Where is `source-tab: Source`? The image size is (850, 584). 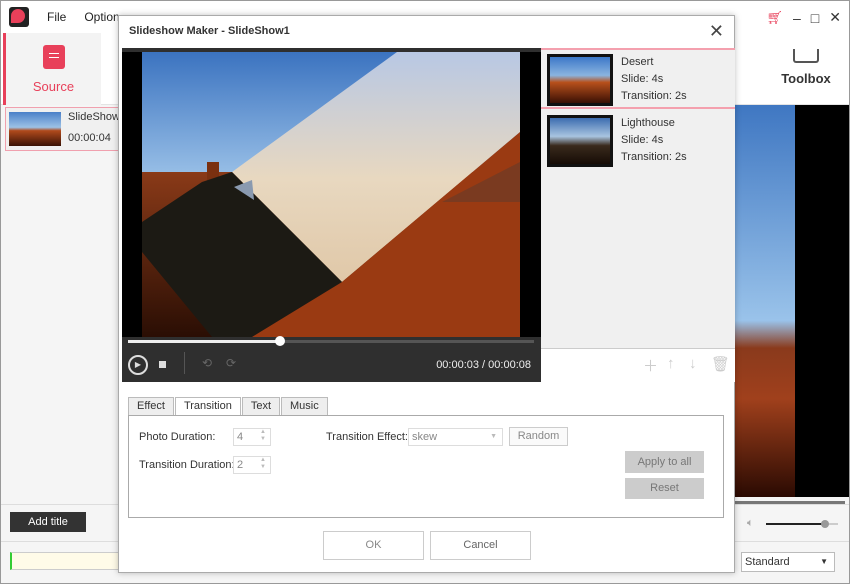
source-tab: Source is located at coordinates (52, 69).